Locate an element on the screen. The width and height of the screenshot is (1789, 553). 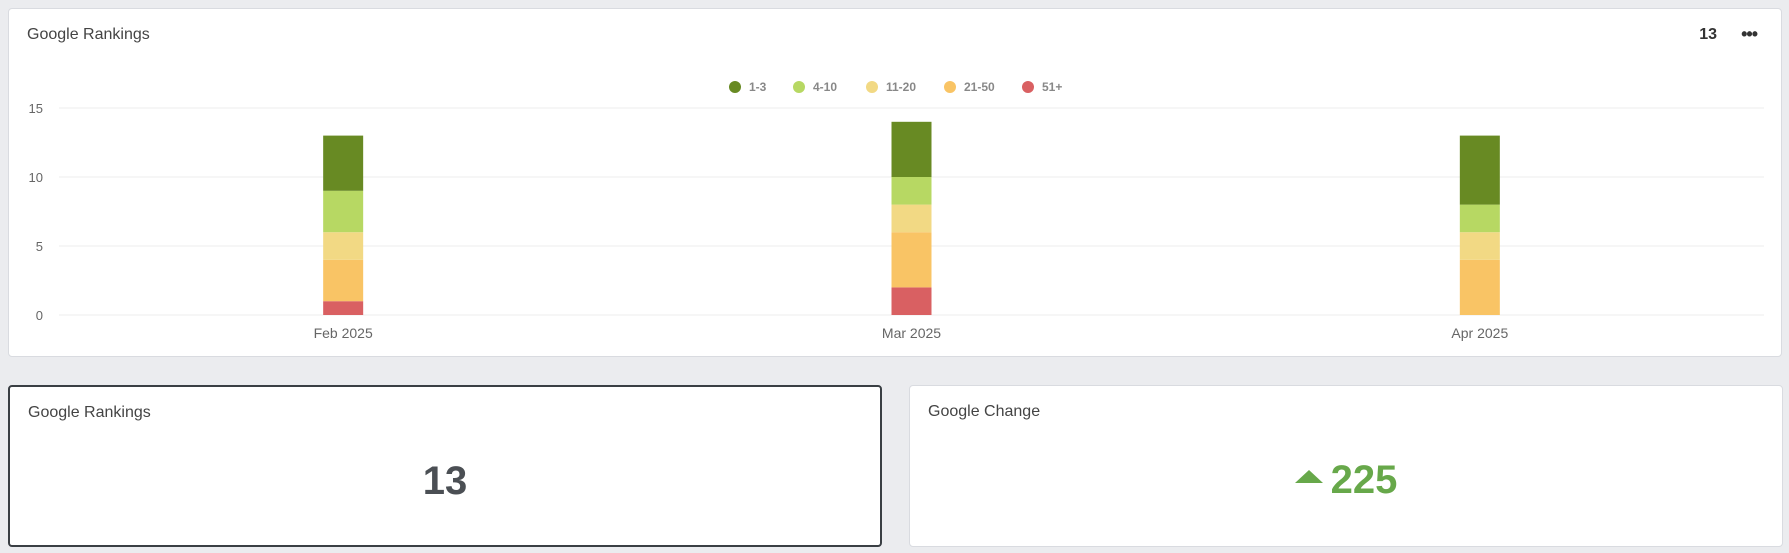
rankings-summary-card: Google Rankings 13 is located at coordinates (445, 466).